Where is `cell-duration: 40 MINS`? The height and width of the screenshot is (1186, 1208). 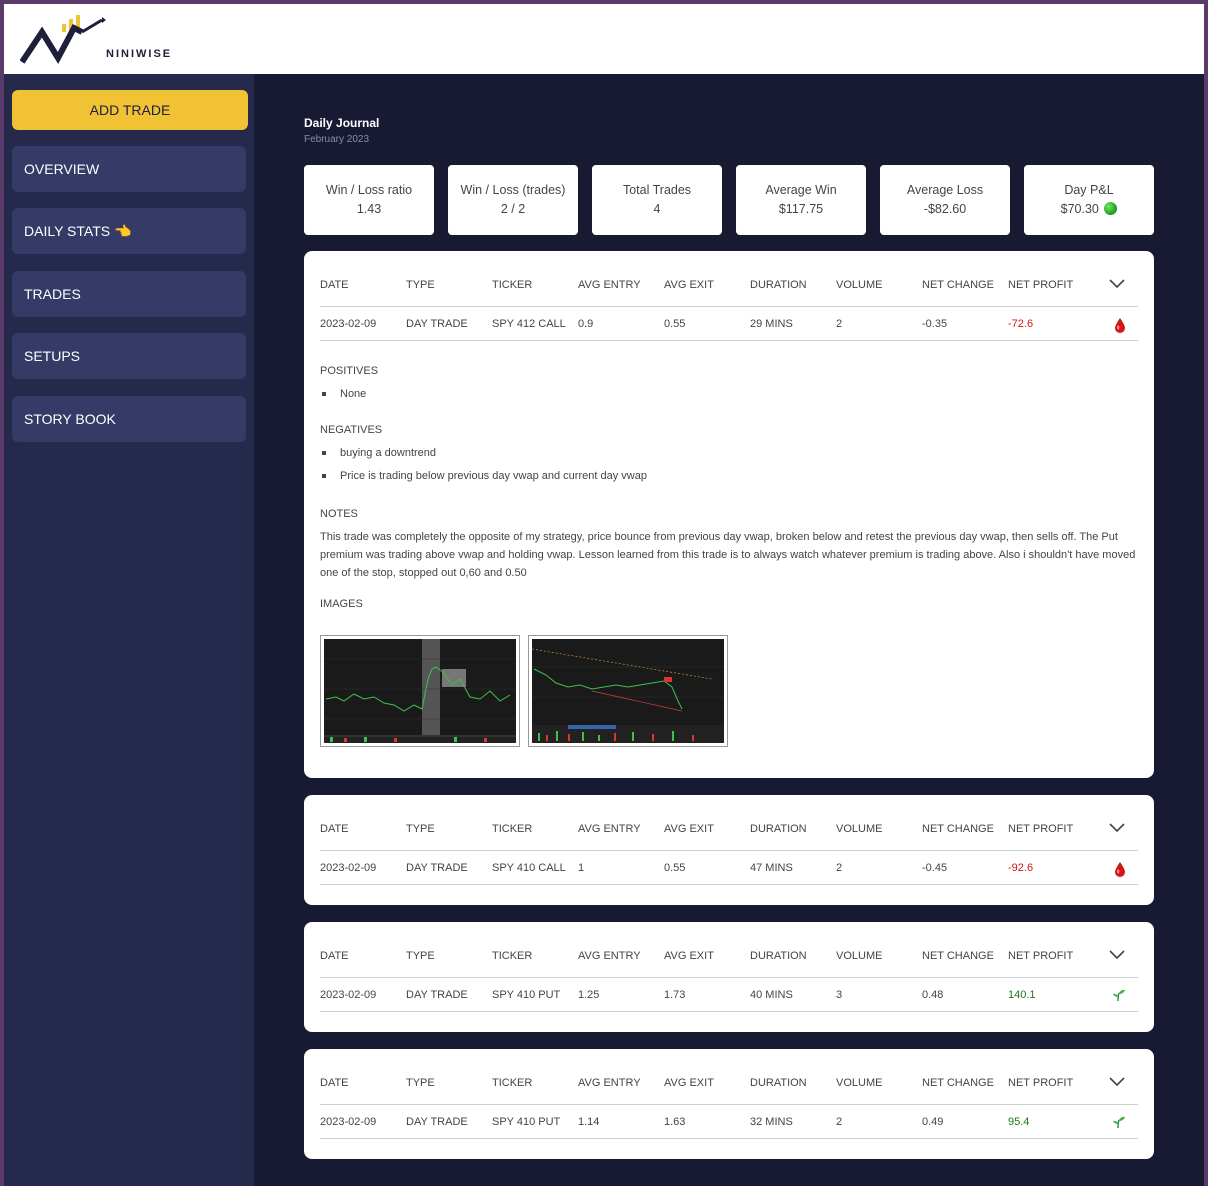 cell-duration: 40 MINS is located at coordinates (771, 994).